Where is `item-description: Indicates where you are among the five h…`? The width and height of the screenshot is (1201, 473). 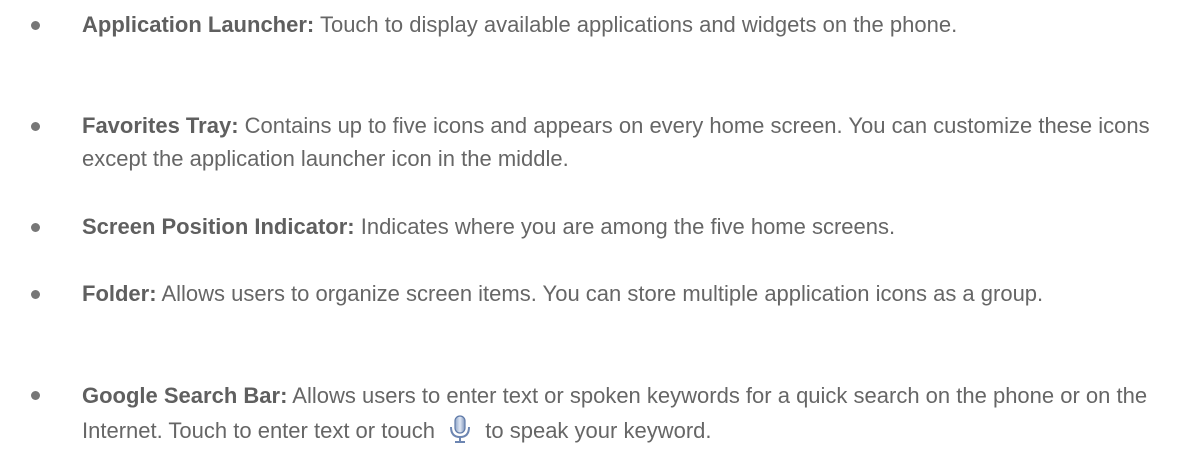 item-description: Indicates where you are among the five h… is located at coordinates (625, 226).